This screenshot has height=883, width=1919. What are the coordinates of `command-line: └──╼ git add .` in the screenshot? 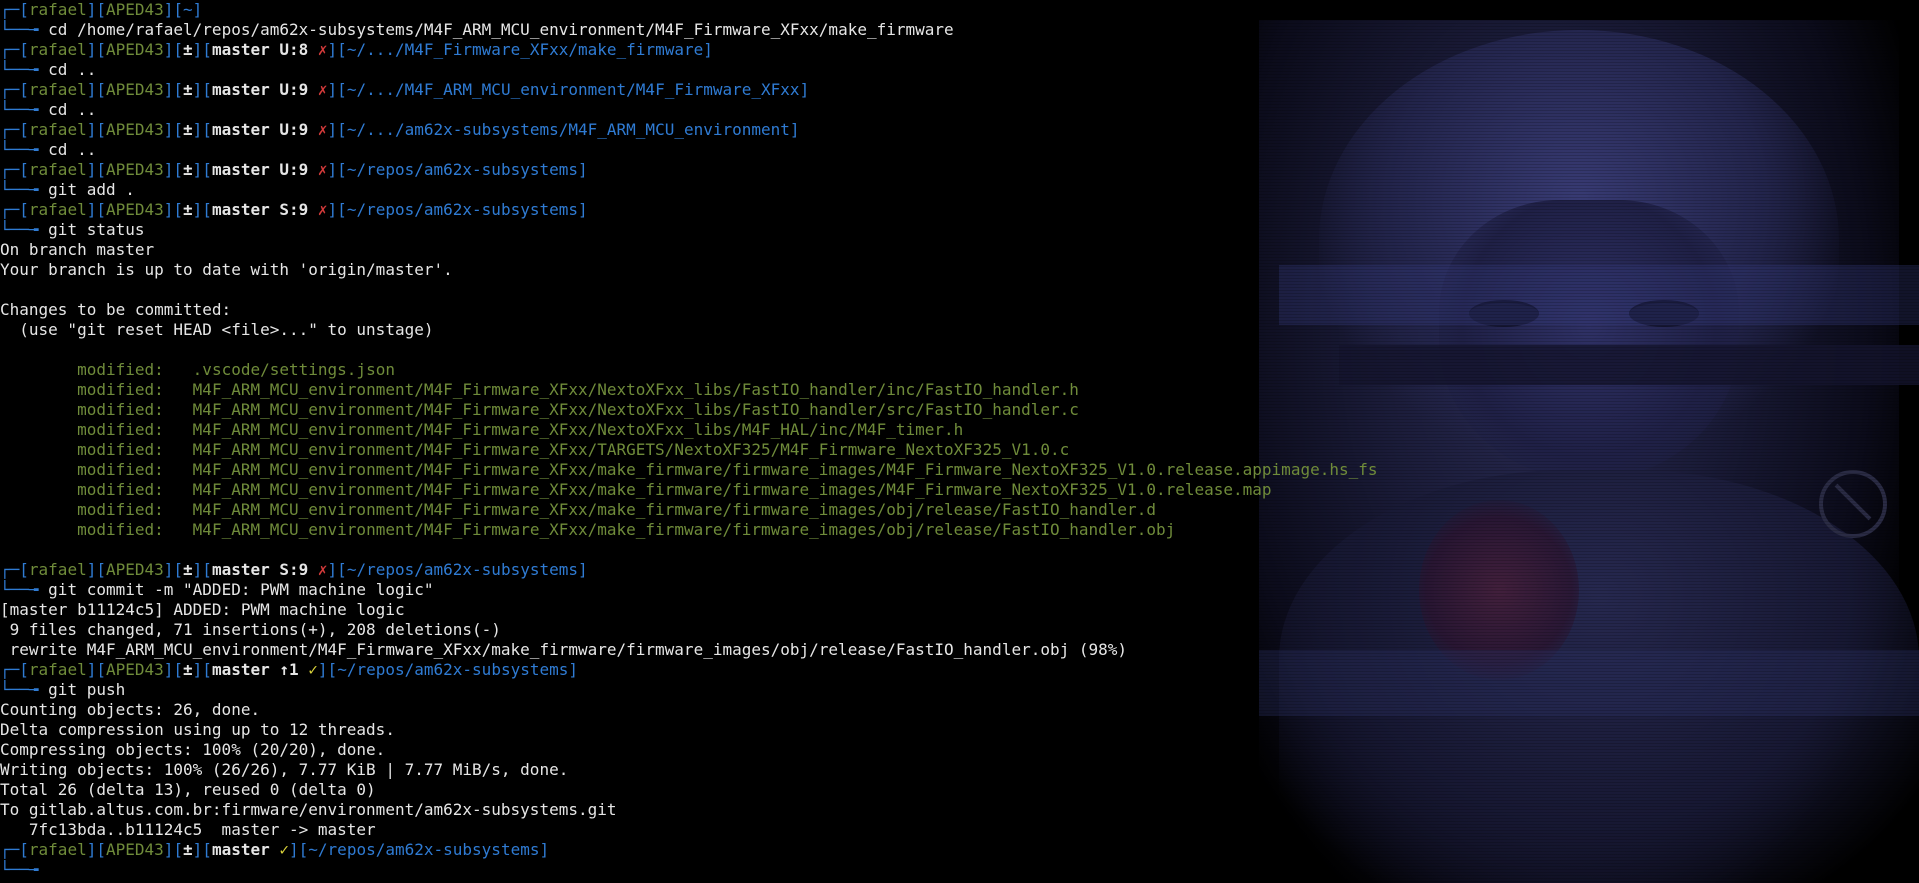 It's located at (959, 190).